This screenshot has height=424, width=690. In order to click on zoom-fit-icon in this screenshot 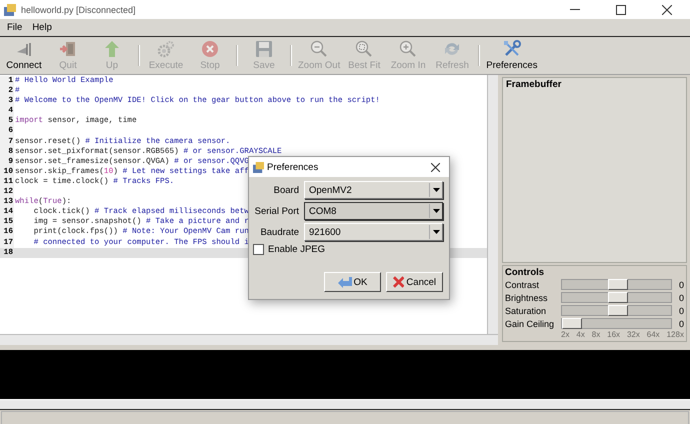, I will do `click(364, 49)`.